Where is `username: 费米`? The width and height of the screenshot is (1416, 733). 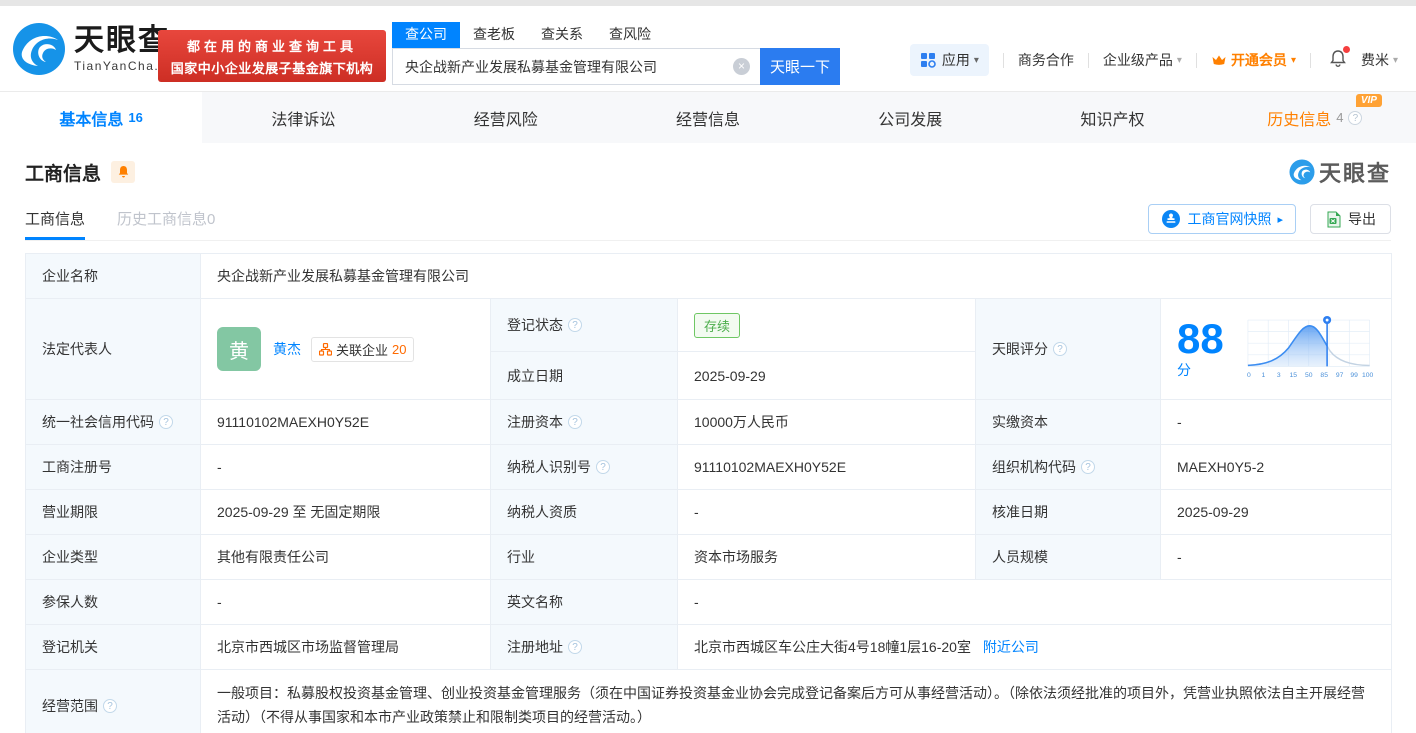 username: 费米 is located at coordinates (1374, 60).